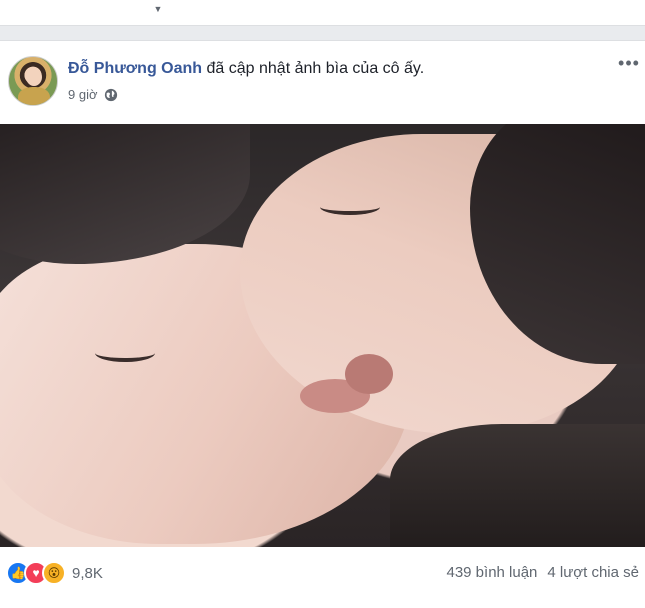 The image size is (645, 608). Describe the element at coordinates (593, 572) in the screenshot. I see `shares-count-link: 4 lượt chia sẻ` at that location.